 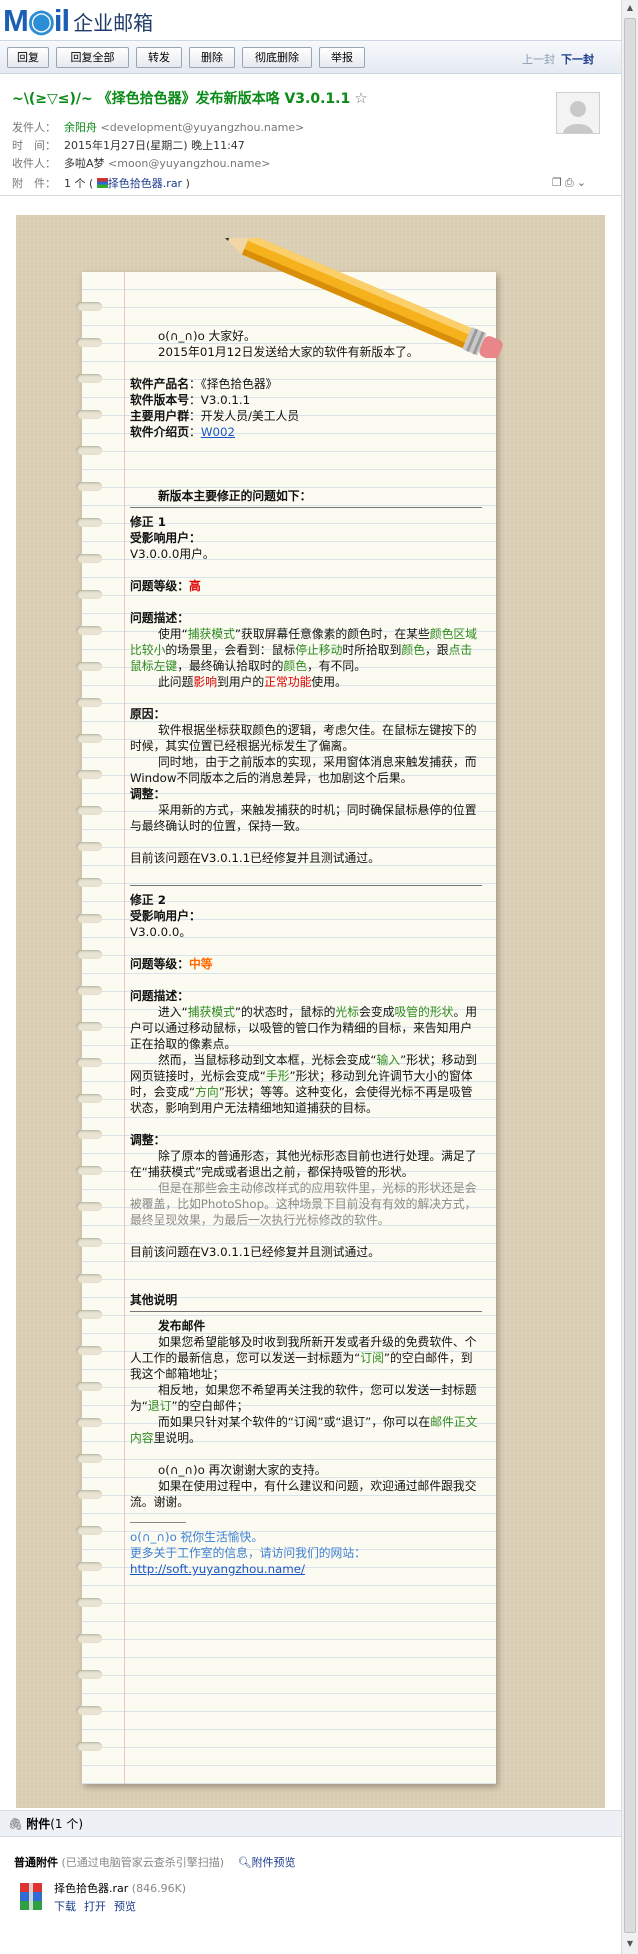 What do you see at coordinates (148, 714) in the screenshot?
I see `fix1-cause-label: 原因：` at bounding box center [148, 714].